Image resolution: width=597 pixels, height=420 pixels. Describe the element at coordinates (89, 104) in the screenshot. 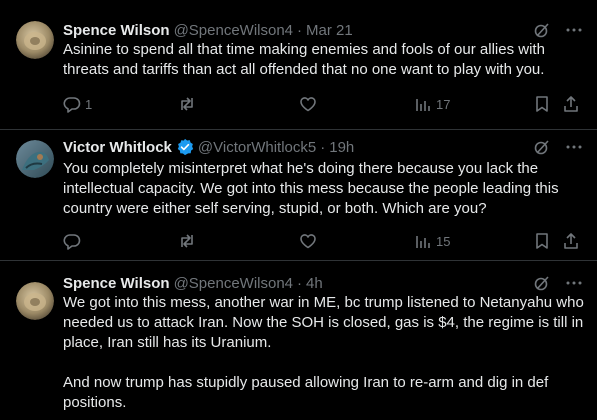

I see `reply-count: 1` at that location.